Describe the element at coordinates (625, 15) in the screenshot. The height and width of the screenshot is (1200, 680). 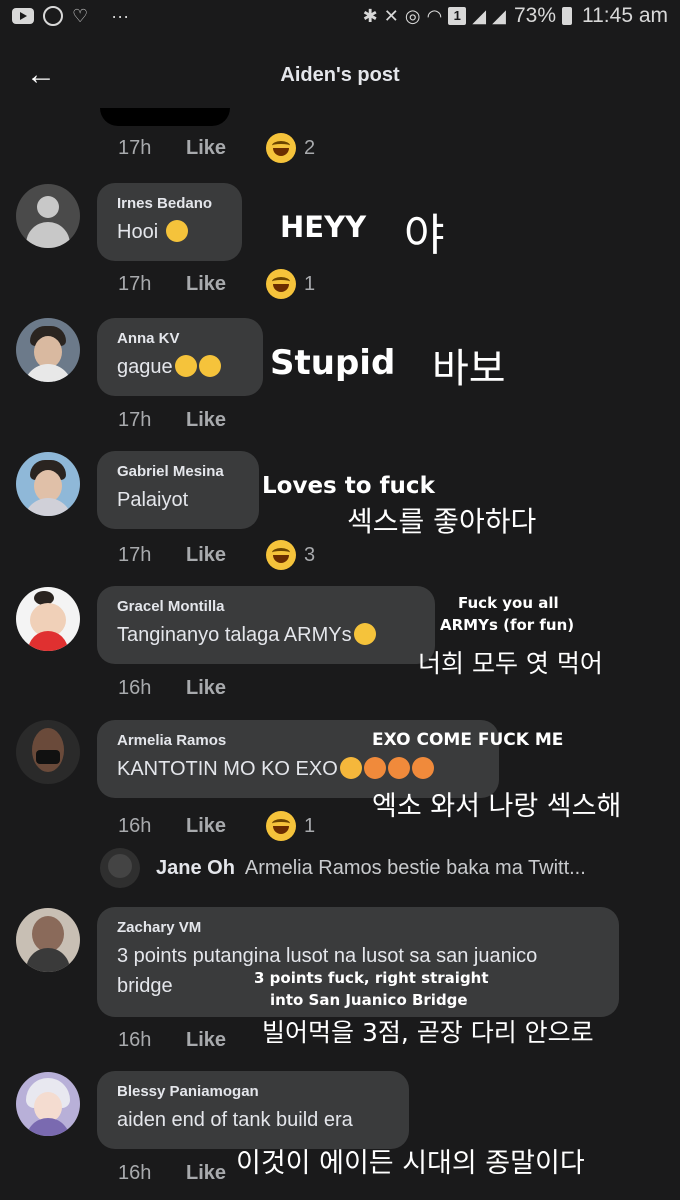
I see `clock: 11:45 am` at that location.